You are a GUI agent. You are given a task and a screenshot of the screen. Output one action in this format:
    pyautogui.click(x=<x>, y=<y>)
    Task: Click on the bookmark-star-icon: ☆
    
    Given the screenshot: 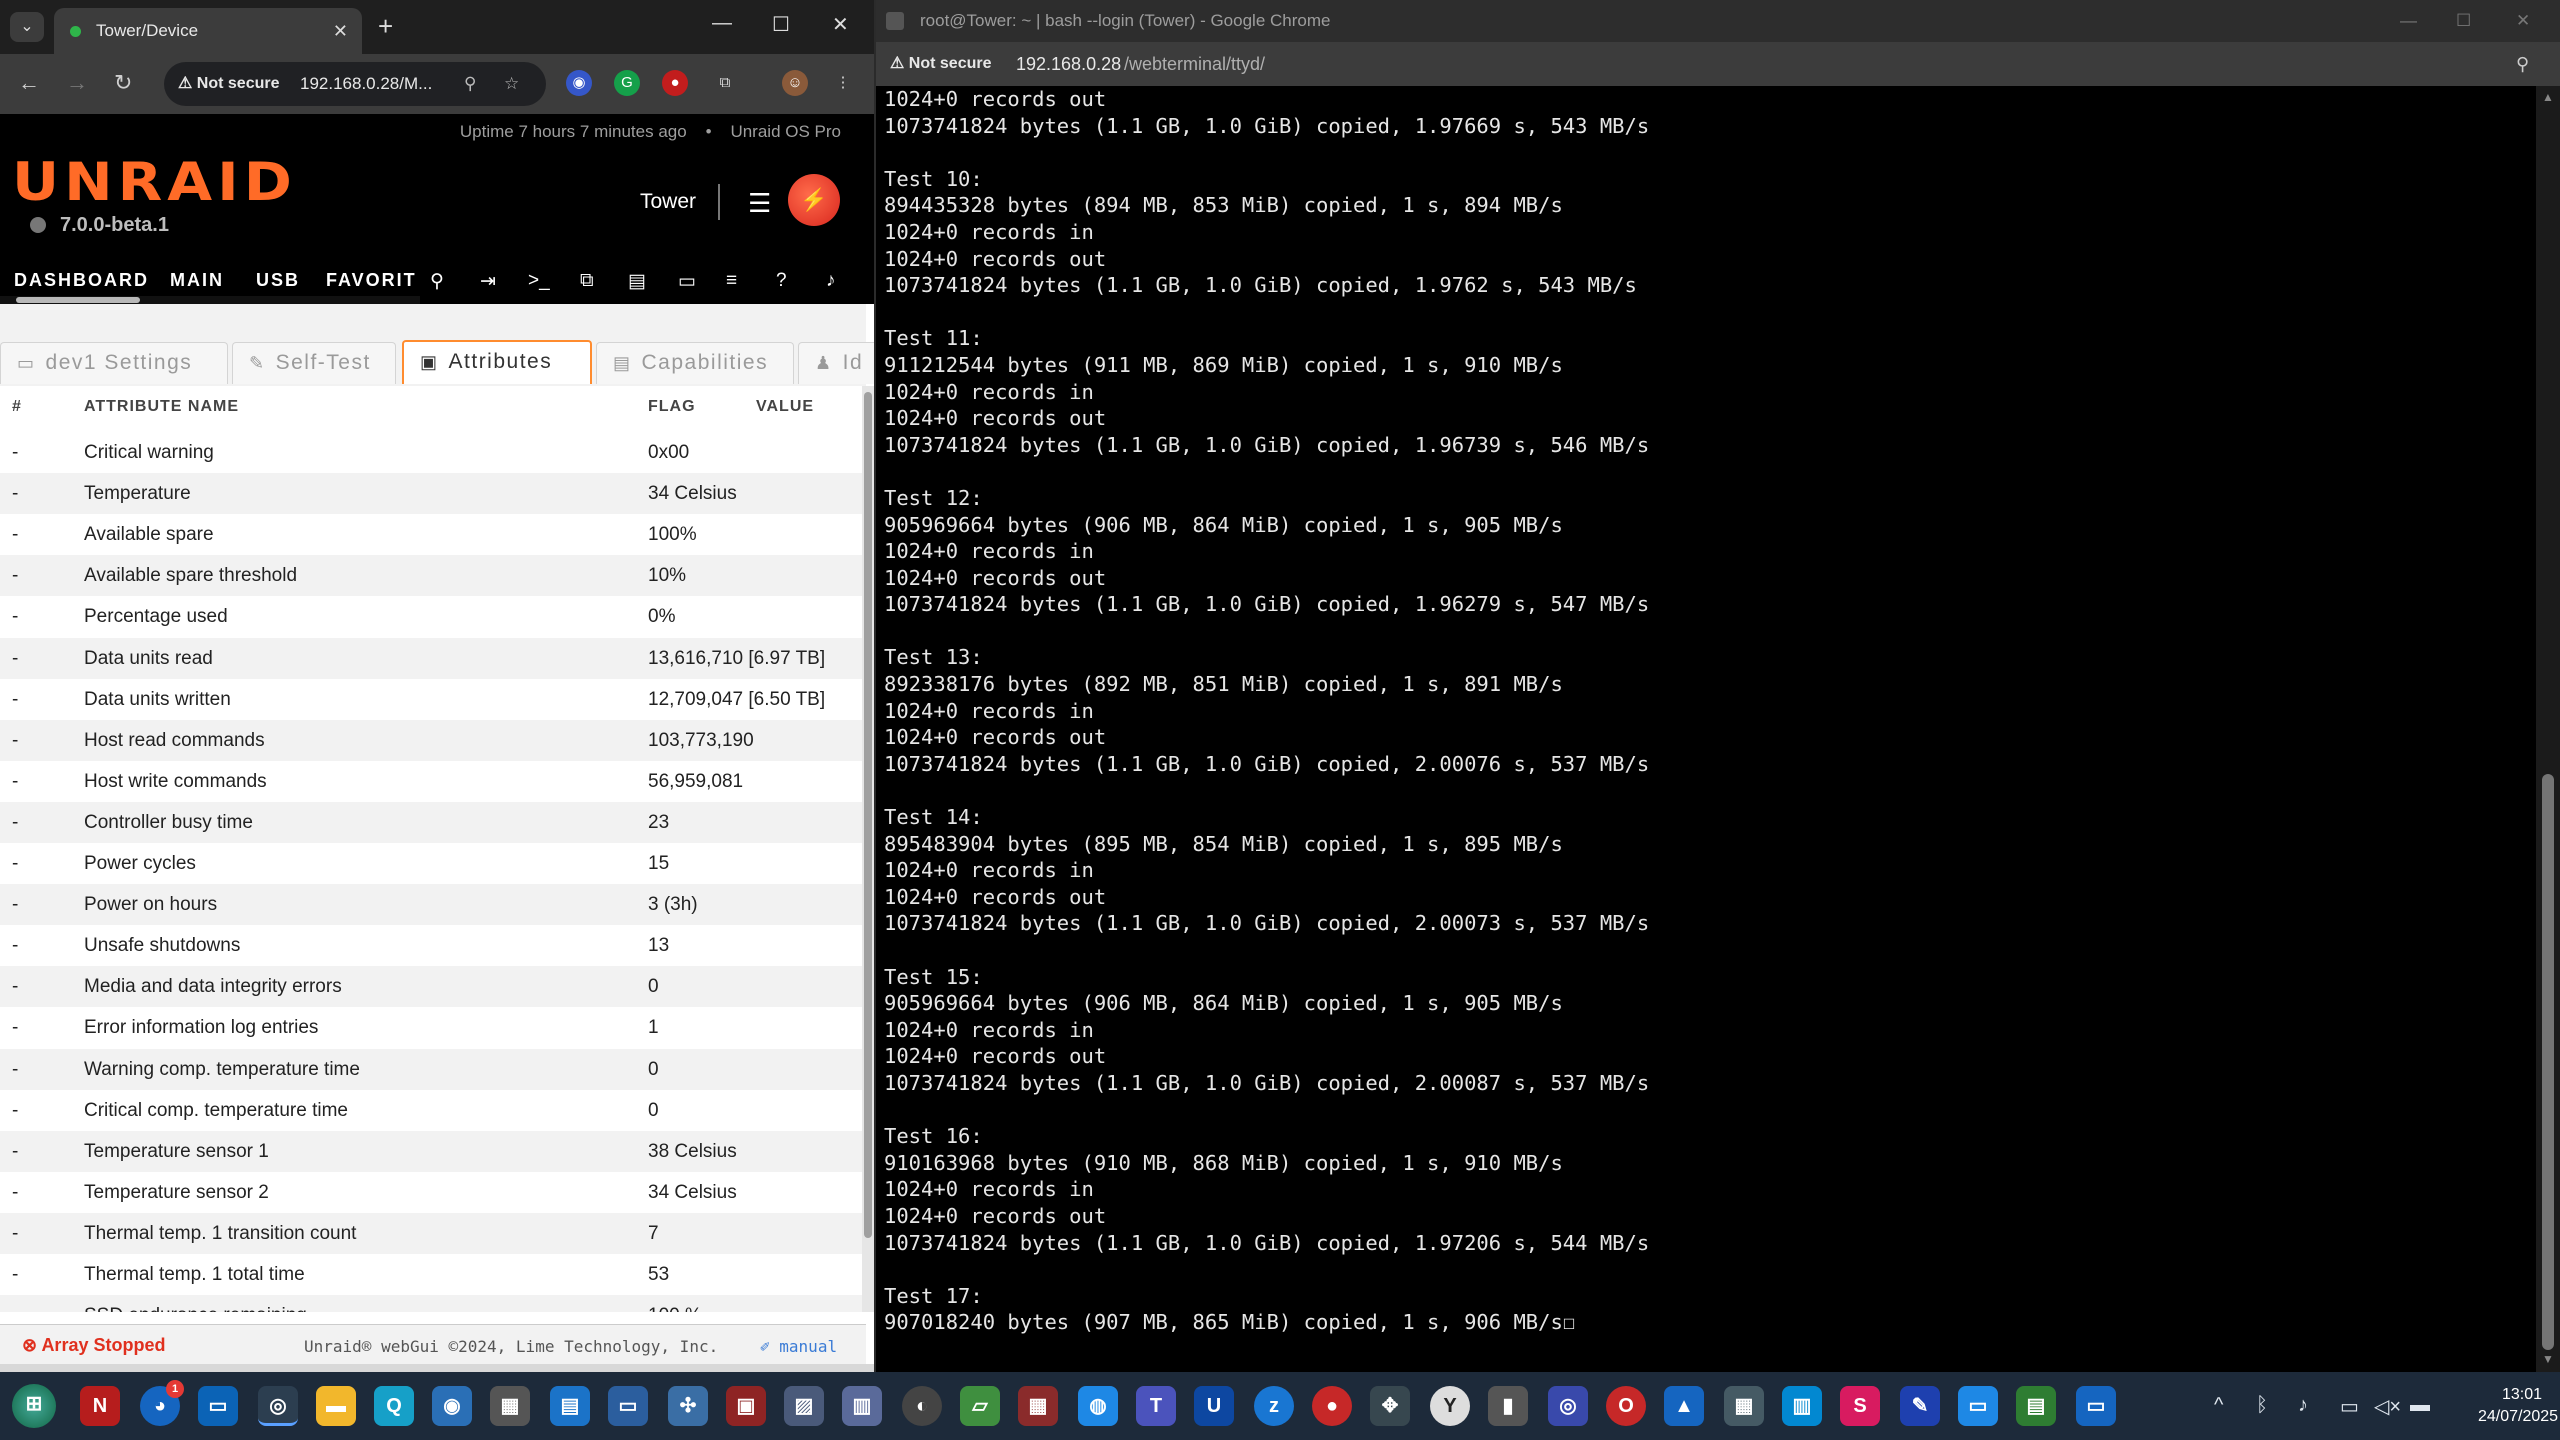 What is the action you would take?
    pyautogui.click(x=511, y=84)
    